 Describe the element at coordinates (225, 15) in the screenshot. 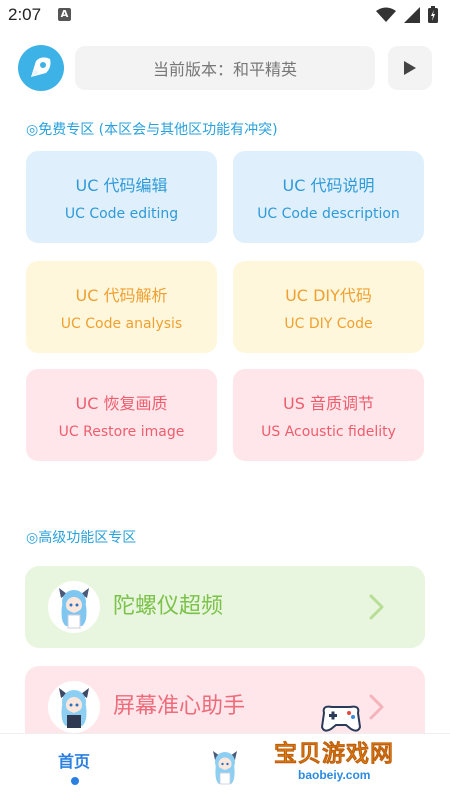

I see `status-bar: 2:07 A` at that location.